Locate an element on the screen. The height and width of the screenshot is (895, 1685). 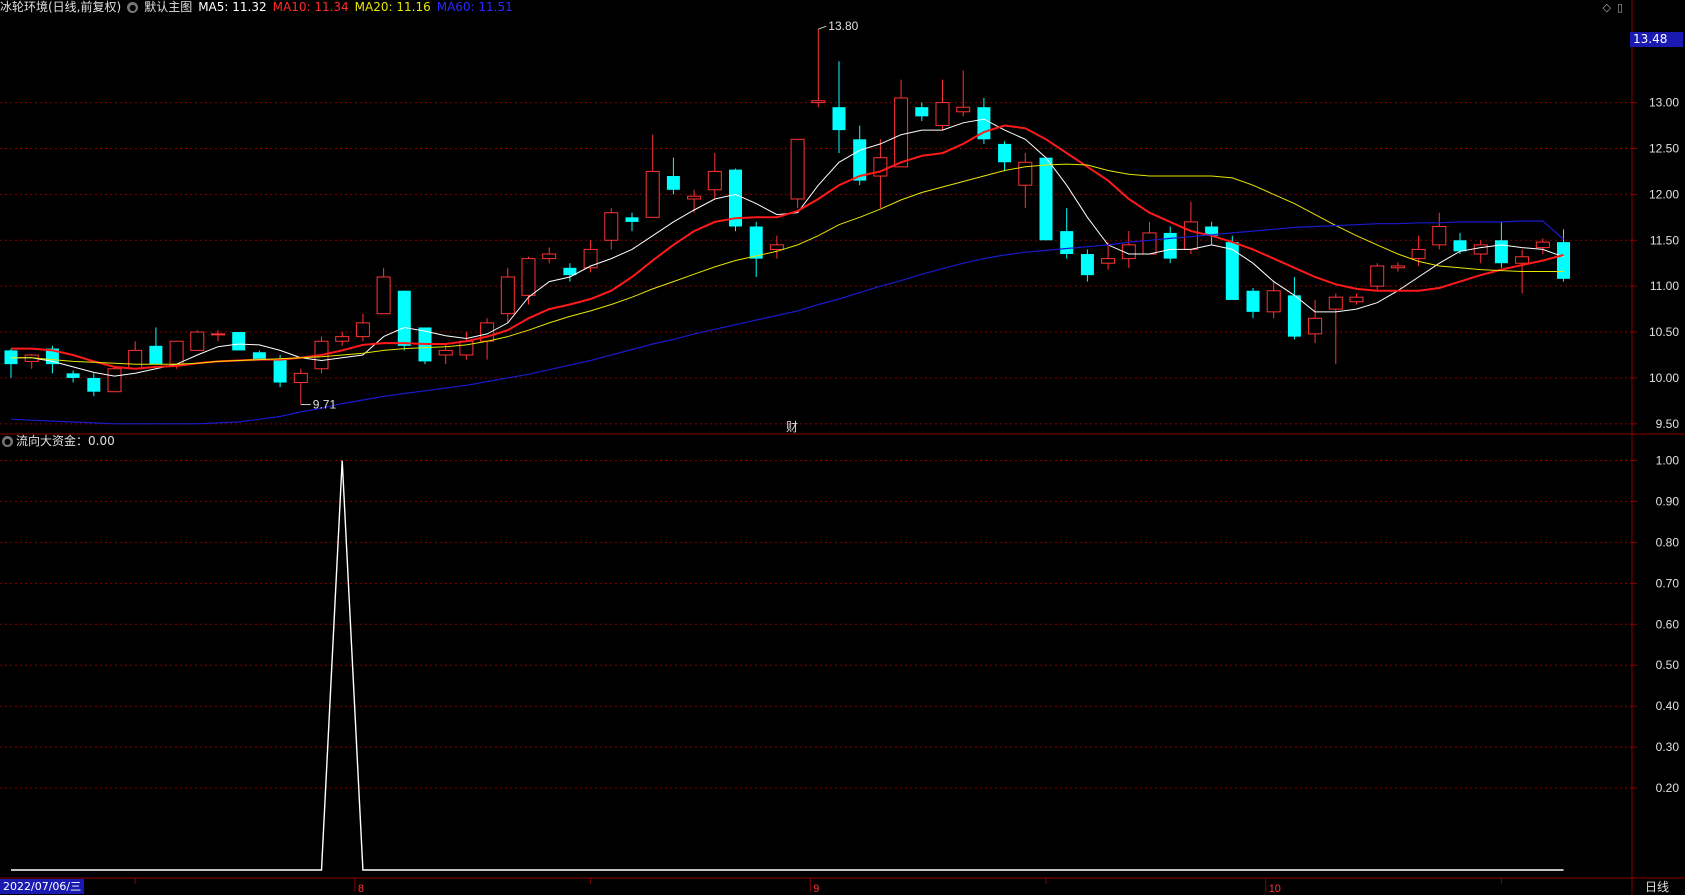
window-icon: ▯ is located at coordinates (1623, 7).